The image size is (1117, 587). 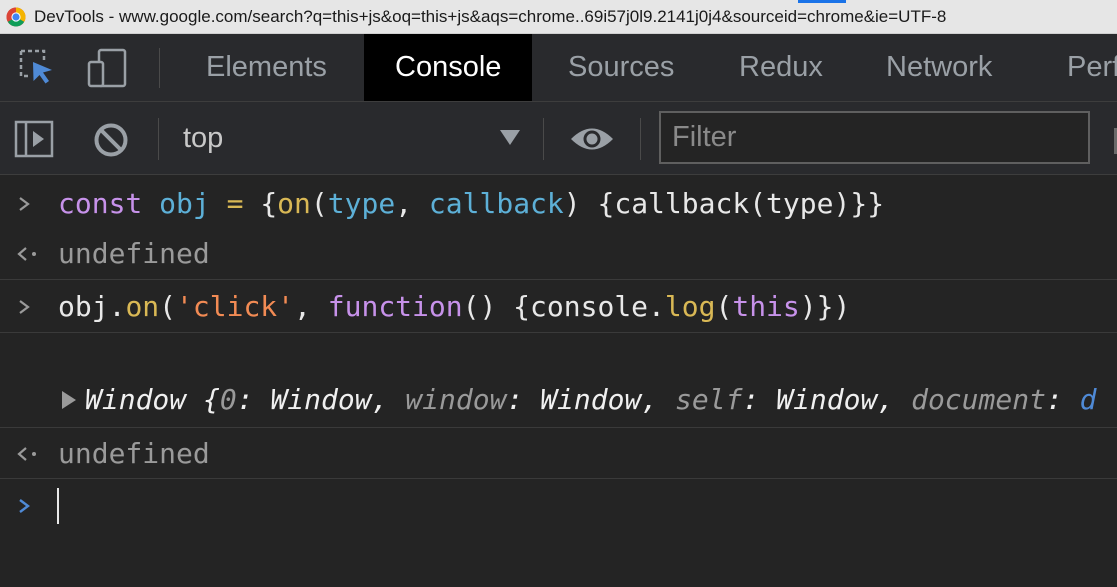 What do you see at coordinates (184, 203) in the screenshot?
I see `code-identifier: obj` at bounding box center [184, 203].